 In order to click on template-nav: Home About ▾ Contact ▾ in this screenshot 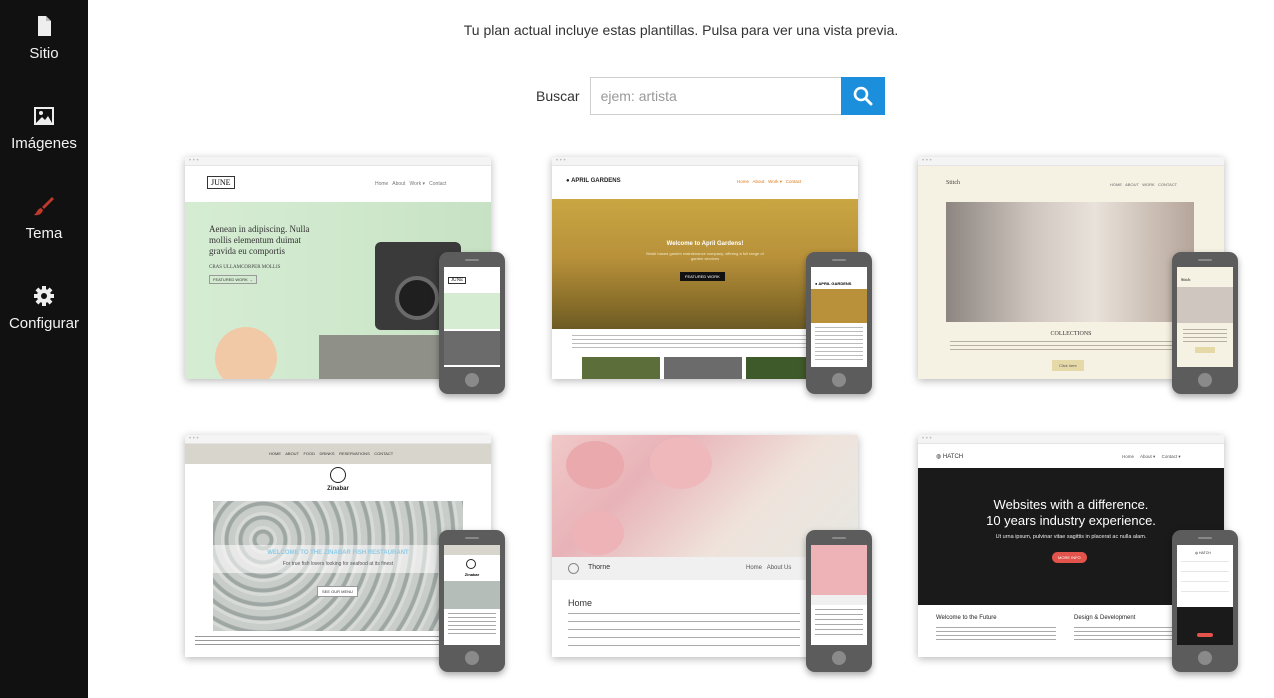, I will do `click(1151, 457)`.